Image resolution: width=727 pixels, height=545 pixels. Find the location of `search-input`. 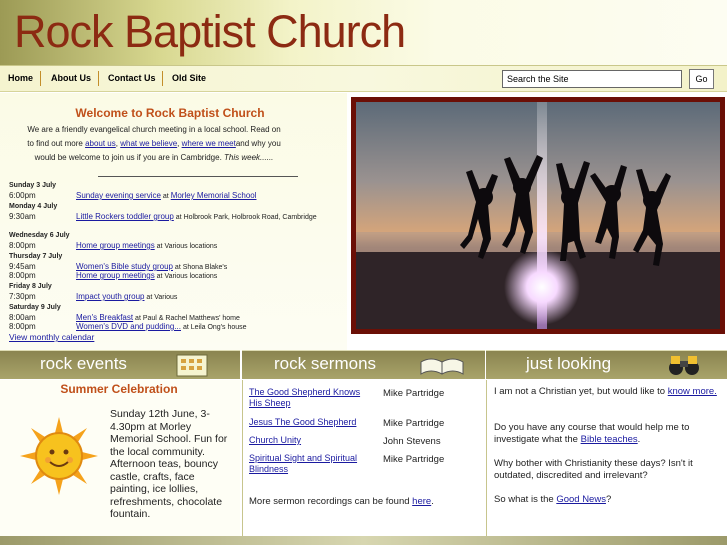

search-input is located at coordinates (592, 79).